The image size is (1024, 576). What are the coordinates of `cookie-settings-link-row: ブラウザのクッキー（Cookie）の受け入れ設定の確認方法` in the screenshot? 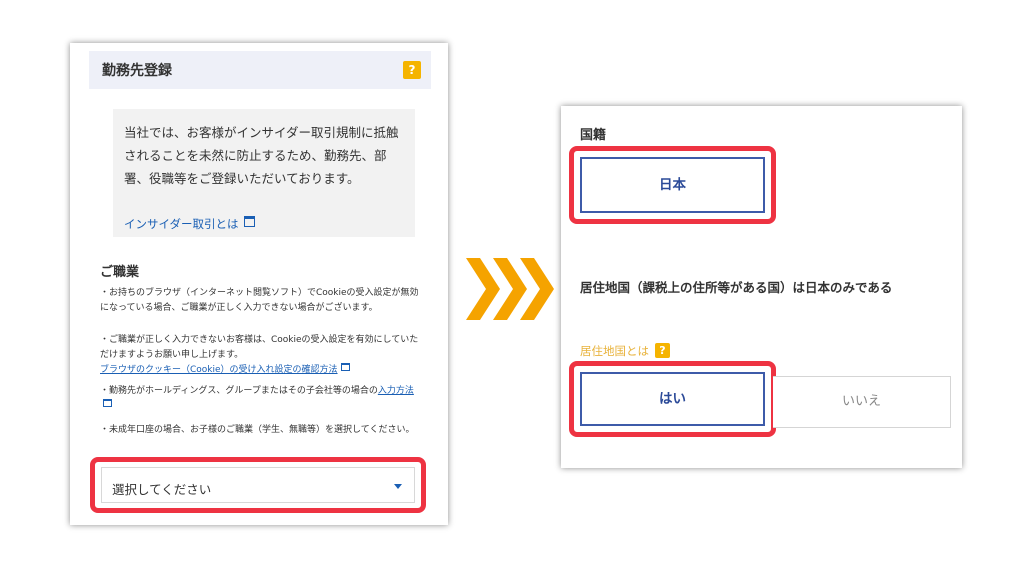 It's located at (260, 370).